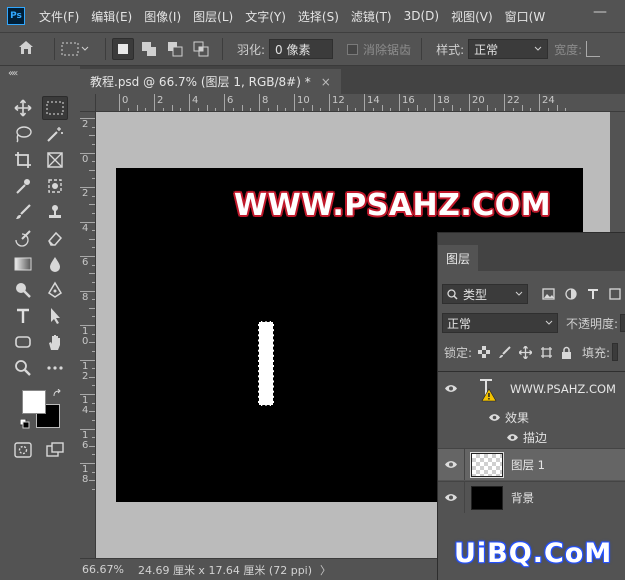 This screenshot has width=625, height=580. Describe the element at coordinates (23, 342) in the screenshot. I see `rectangle-tool-icon` at that location.